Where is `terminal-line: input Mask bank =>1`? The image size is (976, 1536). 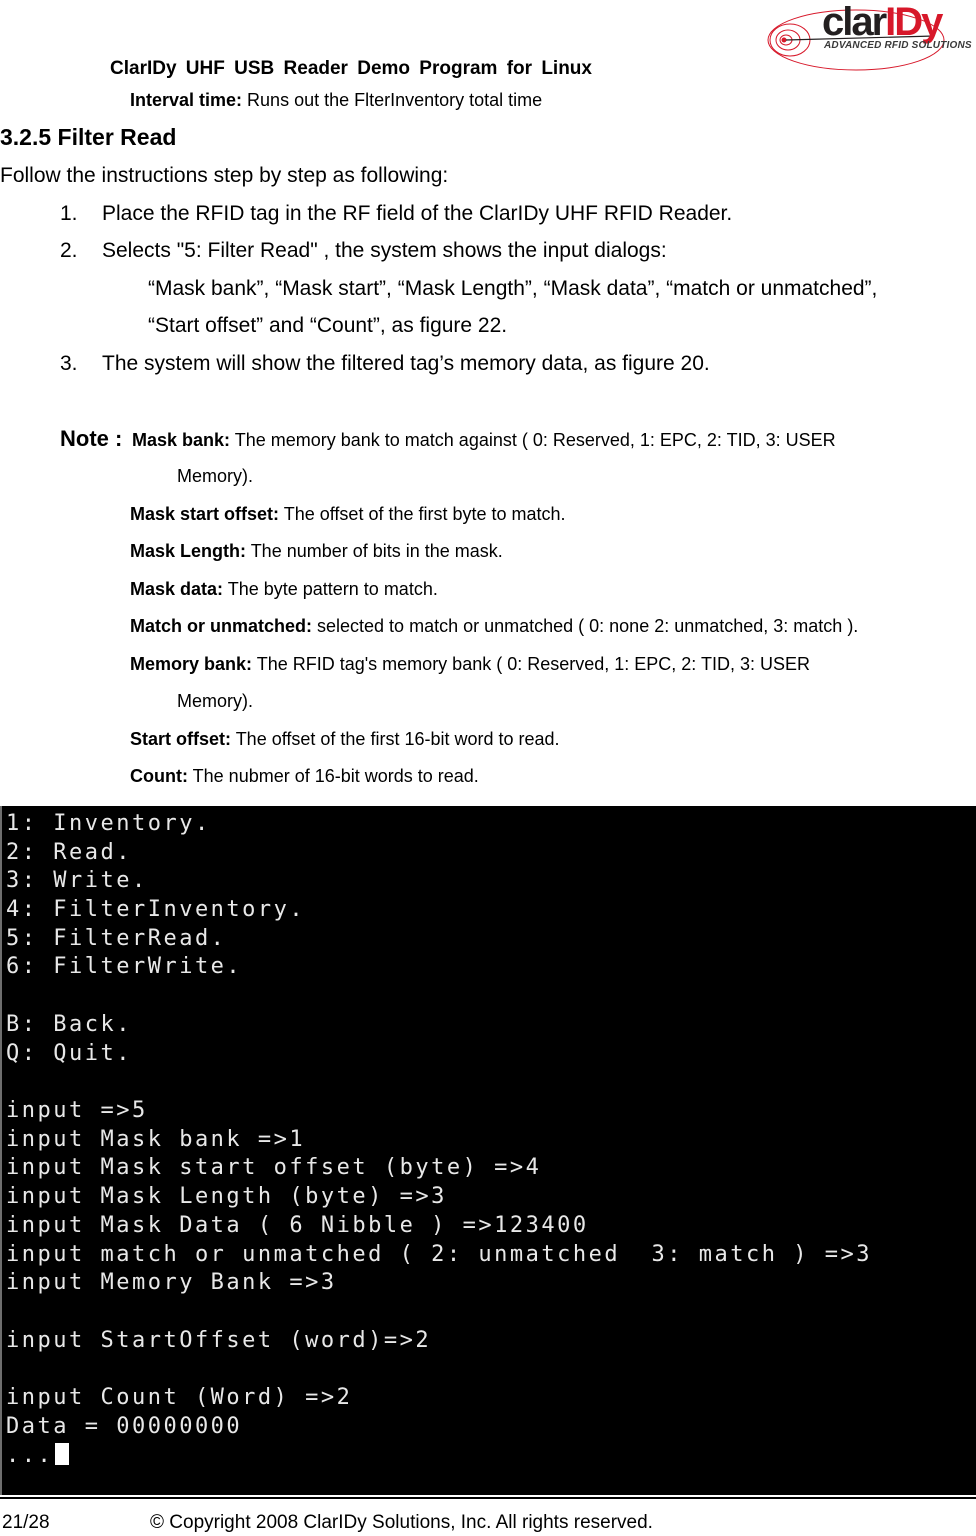 terminal-line: input Mask bank =>1 is located at coordinates (156, 1139).